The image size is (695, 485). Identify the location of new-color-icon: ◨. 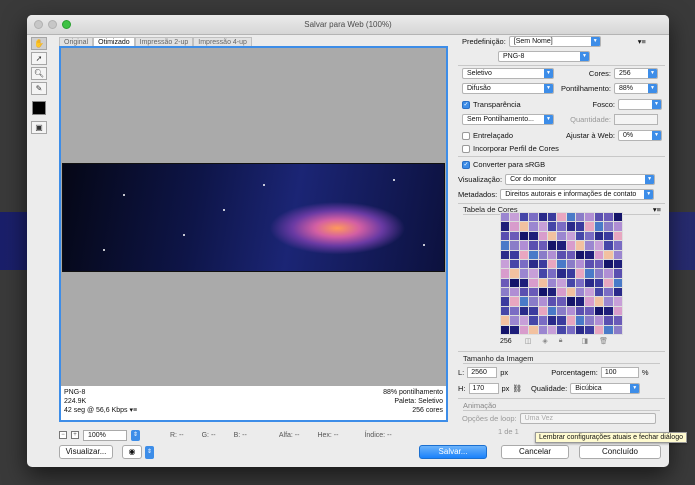
(584, 341).